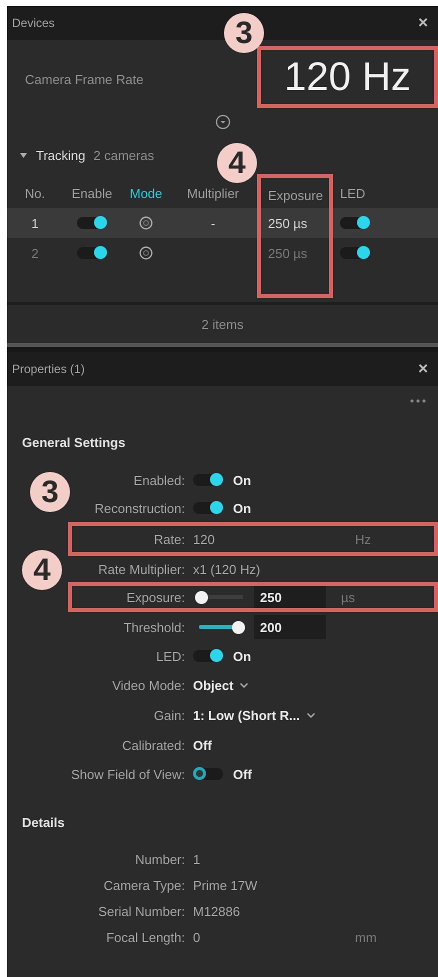 This screenshot has width=438, height=977. What do you see at coordinates (160, 859) in the screenshot?
I see `field-label: Number:` at bounding box center [160, 859].